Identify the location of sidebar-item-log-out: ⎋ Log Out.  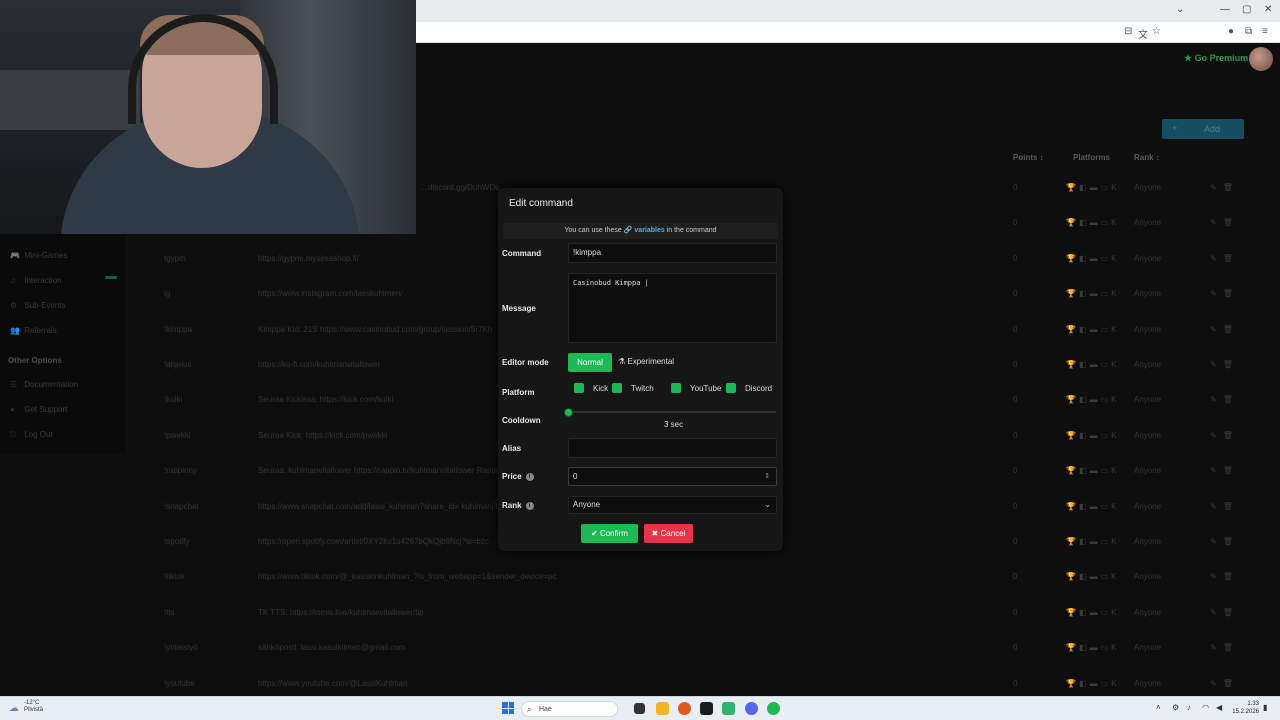
(31, 435).